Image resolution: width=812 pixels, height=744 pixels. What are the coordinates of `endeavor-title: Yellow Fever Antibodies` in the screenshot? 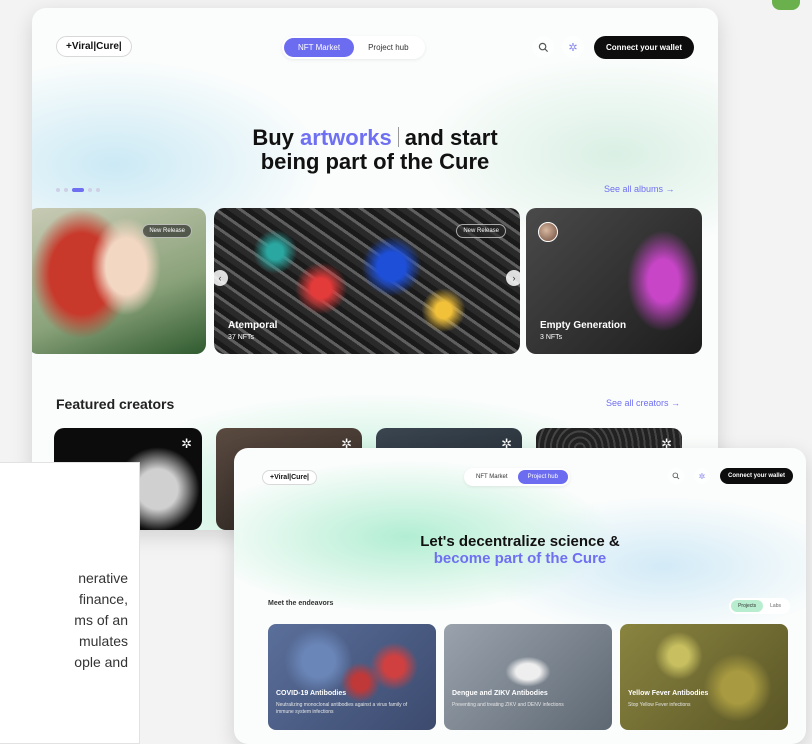 It's located at (668, 693).